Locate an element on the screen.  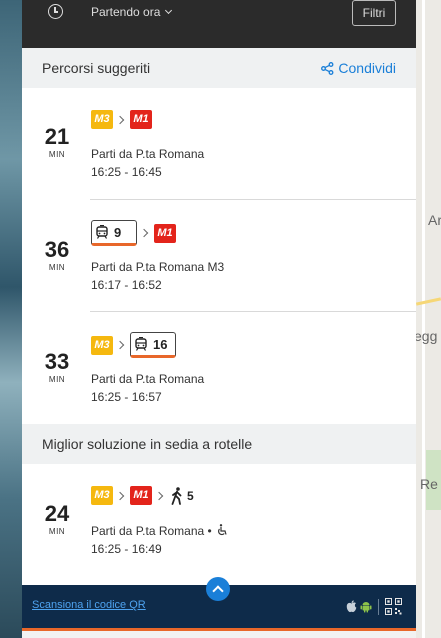
suggested-routes-header: Percorsi suggeriti Condividi is located at coordinates (219, 68).